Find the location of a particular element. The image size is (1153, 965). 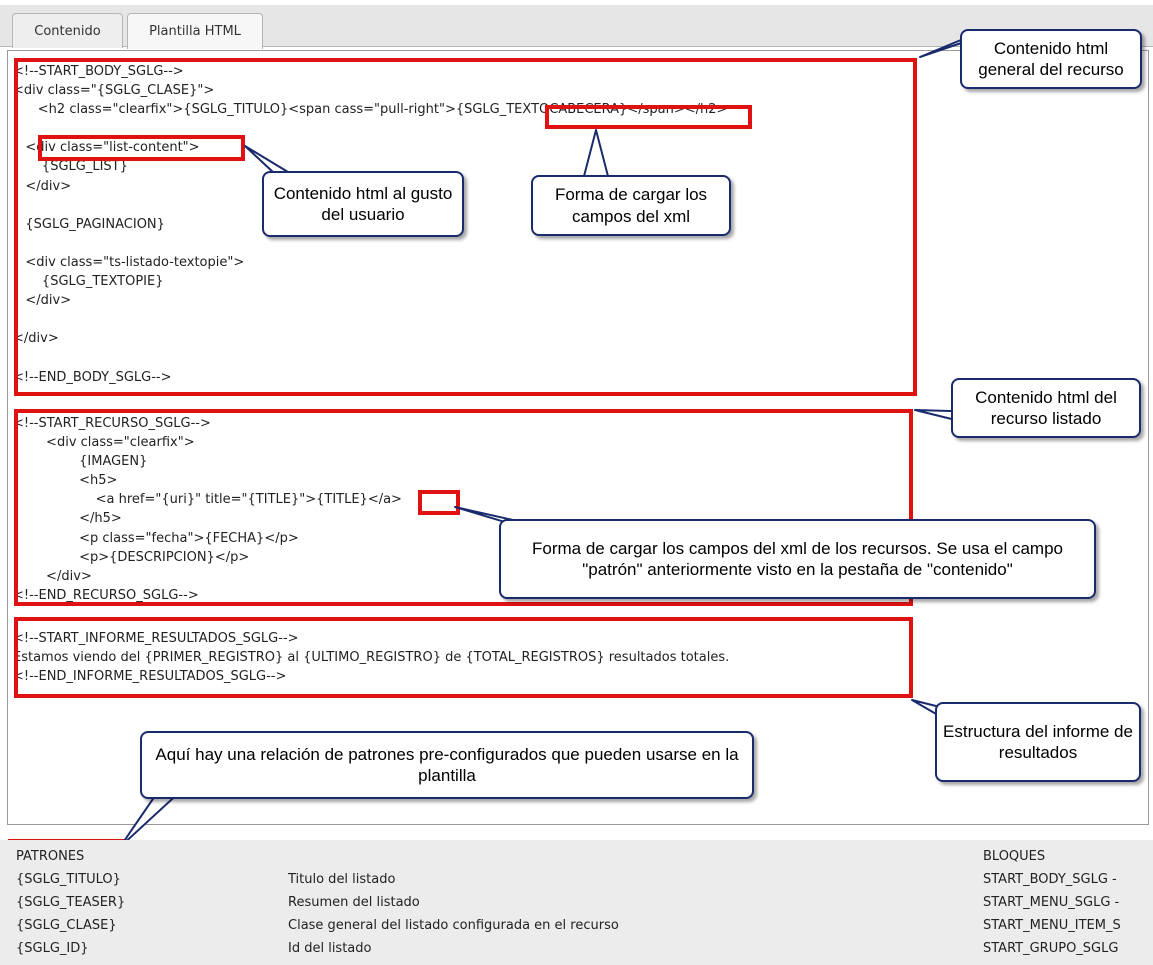

callout-user-content: Contenido html al gusto del usuario is located at coordinates (363, 204).